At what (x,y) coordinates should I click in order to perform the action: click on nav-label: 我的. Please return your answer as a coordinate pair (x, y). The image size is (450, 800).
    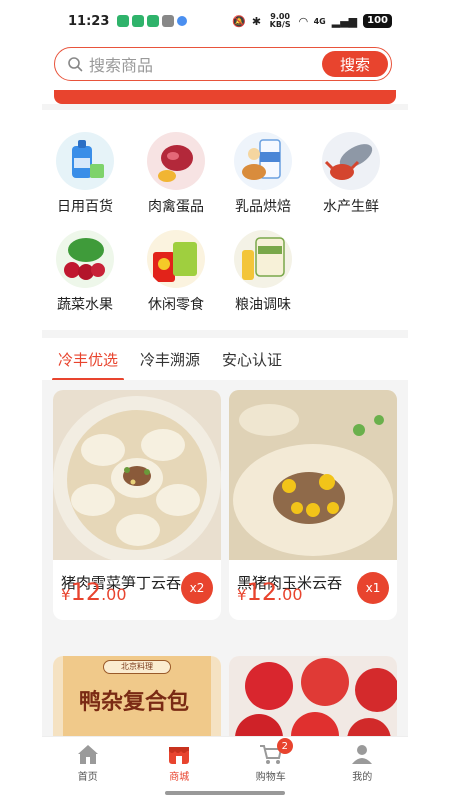
    Looking at the image, I should click on (362, 777).